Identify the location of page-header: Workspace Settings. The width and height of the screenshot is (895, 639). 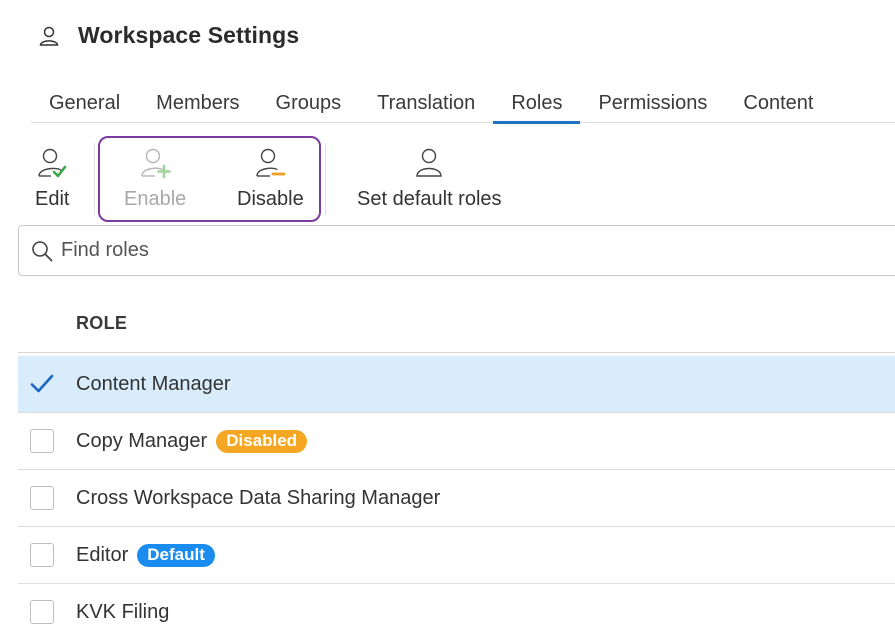
(168, 35).